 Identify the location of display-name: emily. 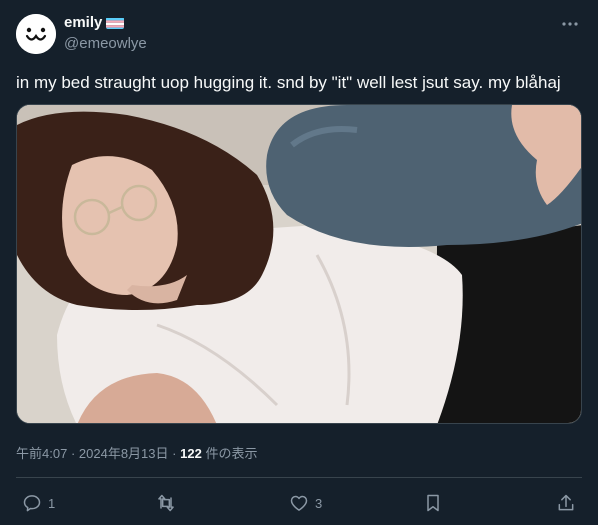
(83, 22).